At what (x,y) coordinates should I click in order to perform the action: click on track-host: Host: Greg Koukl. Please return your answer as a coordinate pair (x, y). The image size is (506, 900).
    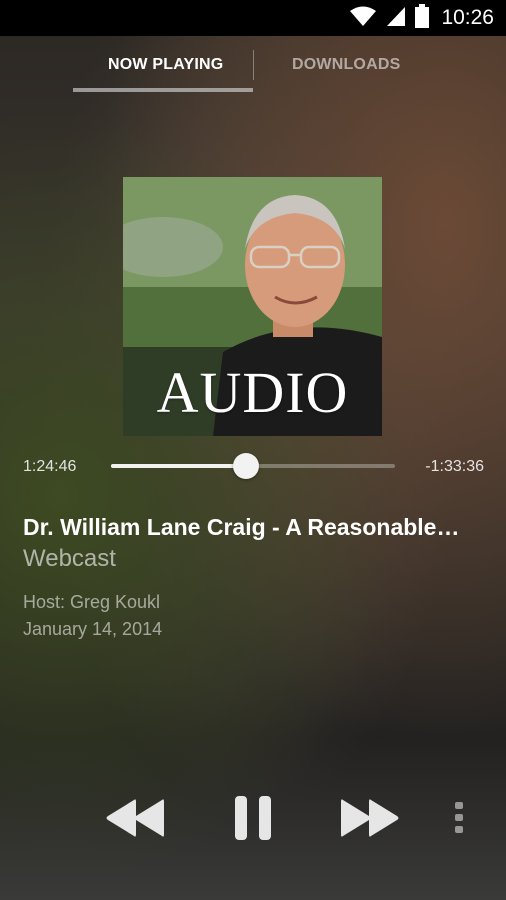
    Looking at the image, I should click on (92, 602).